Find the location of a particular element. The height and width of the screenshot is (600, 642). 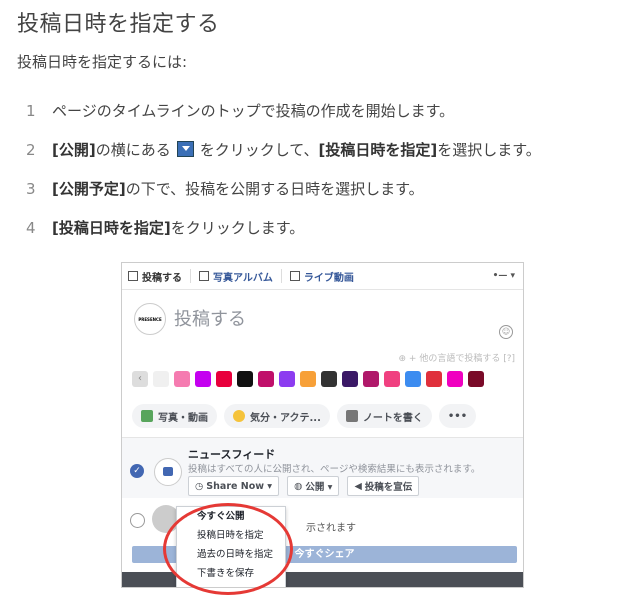

composer-actions: 写真・動画 気分・アクテ... ノートを書く ••• is located at coordinates (307, 416).